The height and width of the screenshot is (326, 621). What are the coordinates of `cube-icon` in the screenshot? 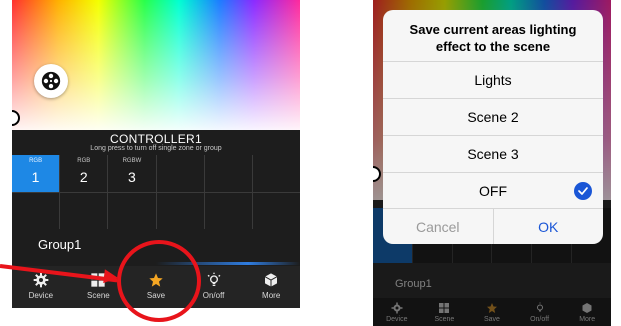 It's located at (271, 280).